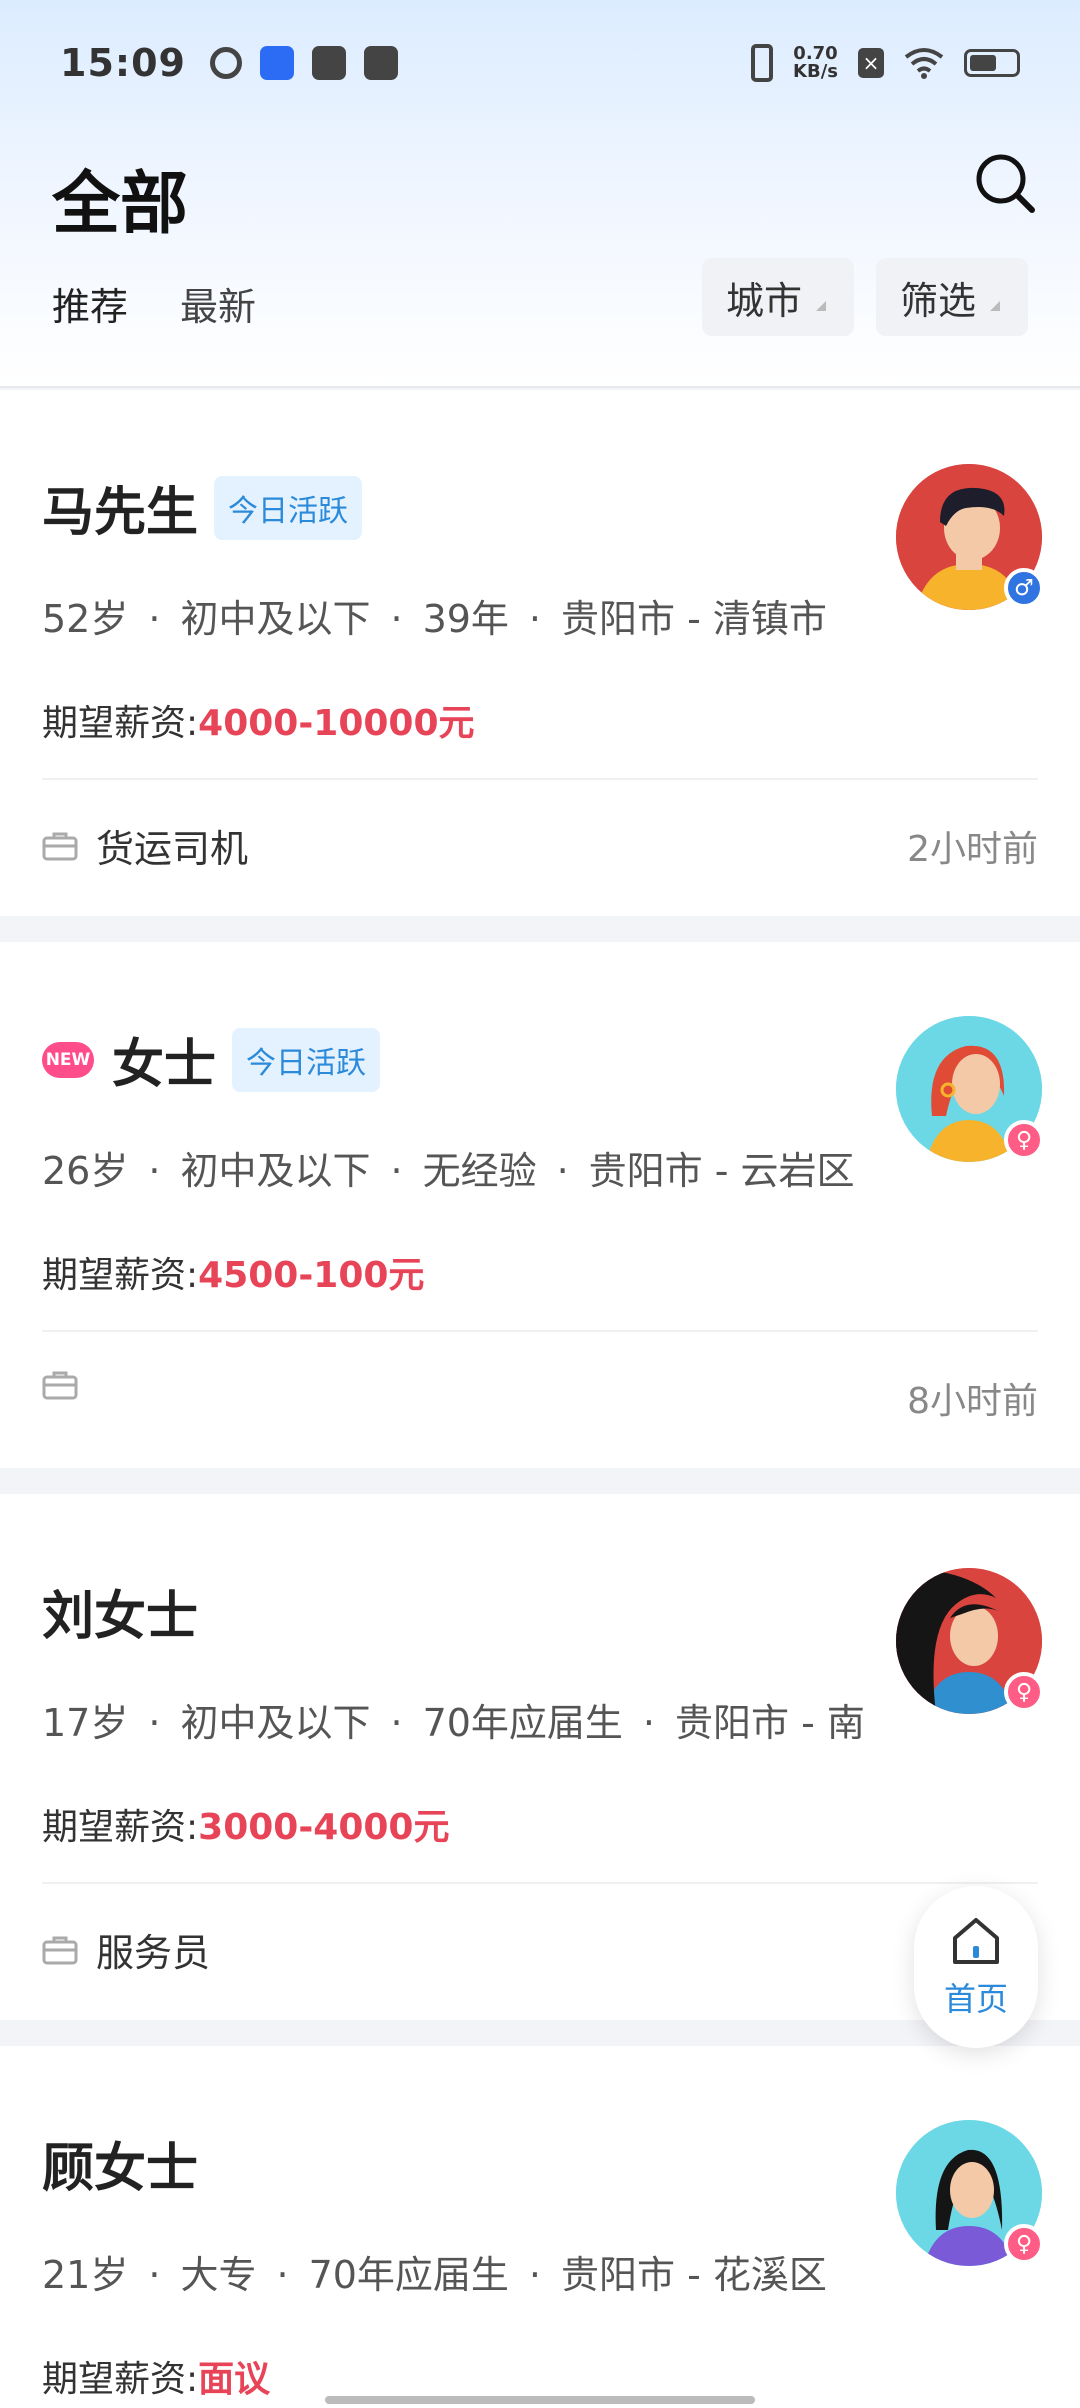 The image size is (1080, 2408). I want to click on job-line, so click(69, 1385).